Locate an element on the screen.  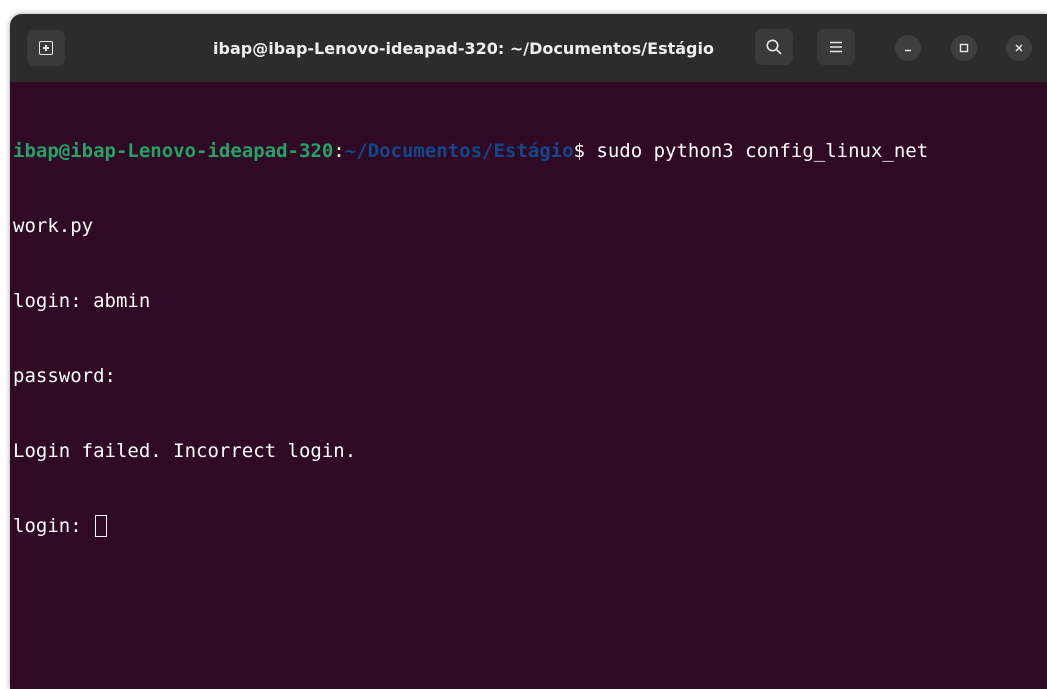
maximize-icon is located at coordinates (964, 48).